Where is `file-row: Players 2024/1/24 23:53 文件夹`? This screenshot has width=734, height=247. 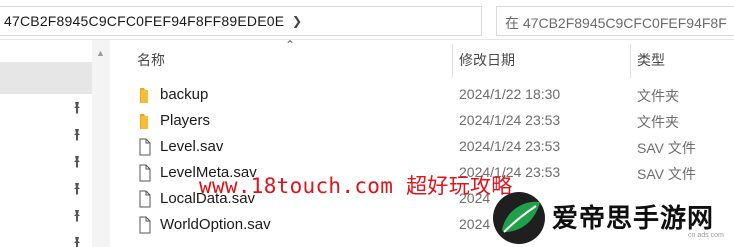 file-row: Players 2024/1/24 23:53 文件夹 is located at coordinates (434, 121).